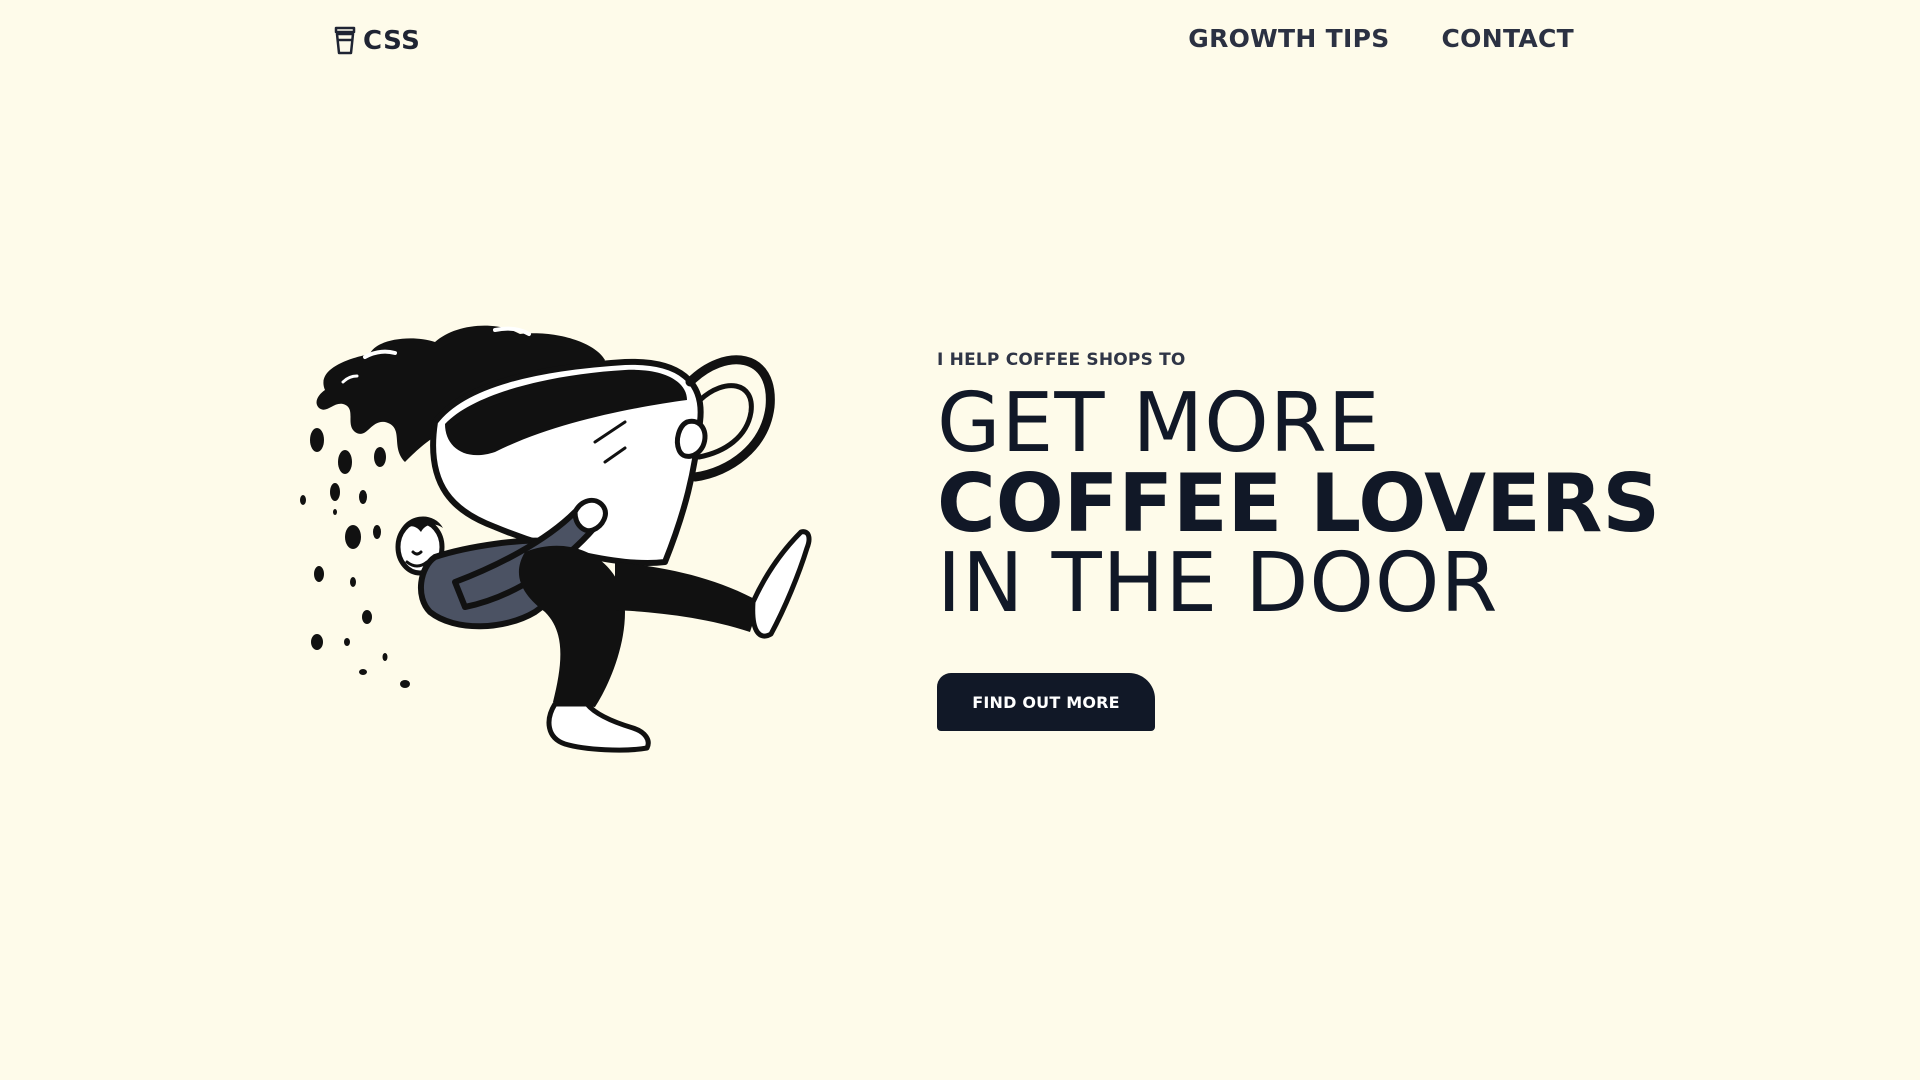 The height and width of the screenshot is (1080, 1920). I want to click on coffee-cup-icon, so click(345, 41).